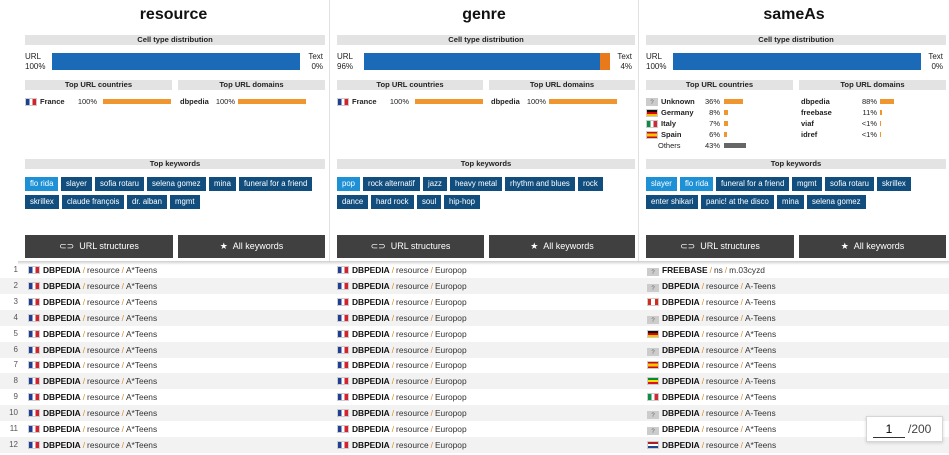 This screenshot has width=949, height=455. What do you see at coordinates (392, 202) in the screenshot?
I see `keyword-chip: hard rock` at bounding box center [392, 202].